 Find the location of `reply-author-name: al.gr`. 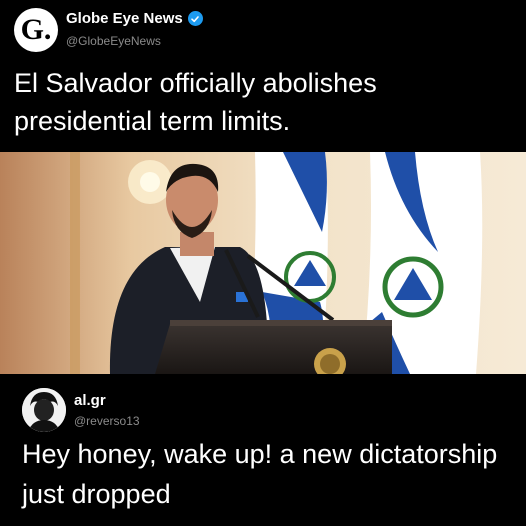

reply-author-name: al.gr is located at coordinates (90, 400).